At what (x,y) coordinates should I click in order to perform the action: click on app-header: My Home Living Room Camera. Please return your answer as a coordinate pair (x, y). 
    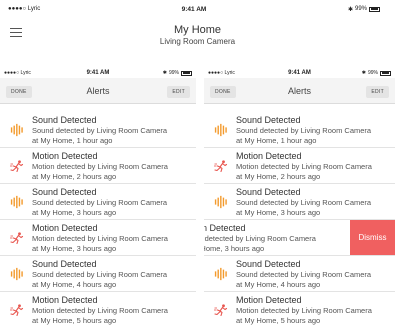
    Looking at the image, I should click on (197, 36).